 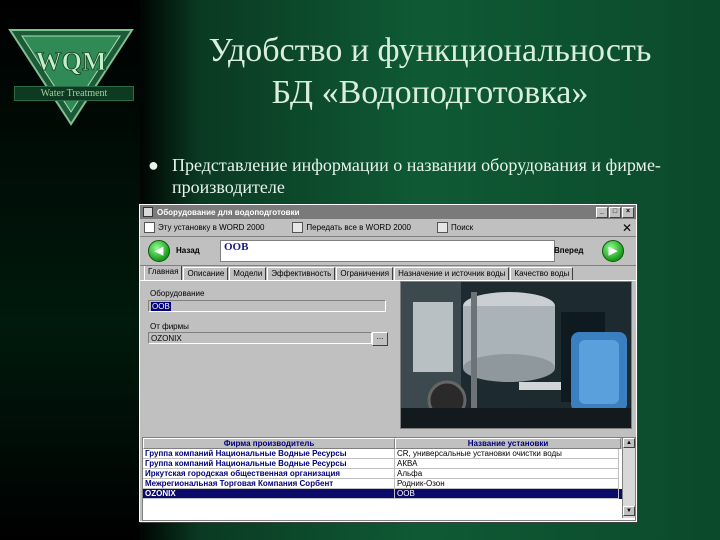 I want to click on search-button: Поиск, so click(x=455, y=227).